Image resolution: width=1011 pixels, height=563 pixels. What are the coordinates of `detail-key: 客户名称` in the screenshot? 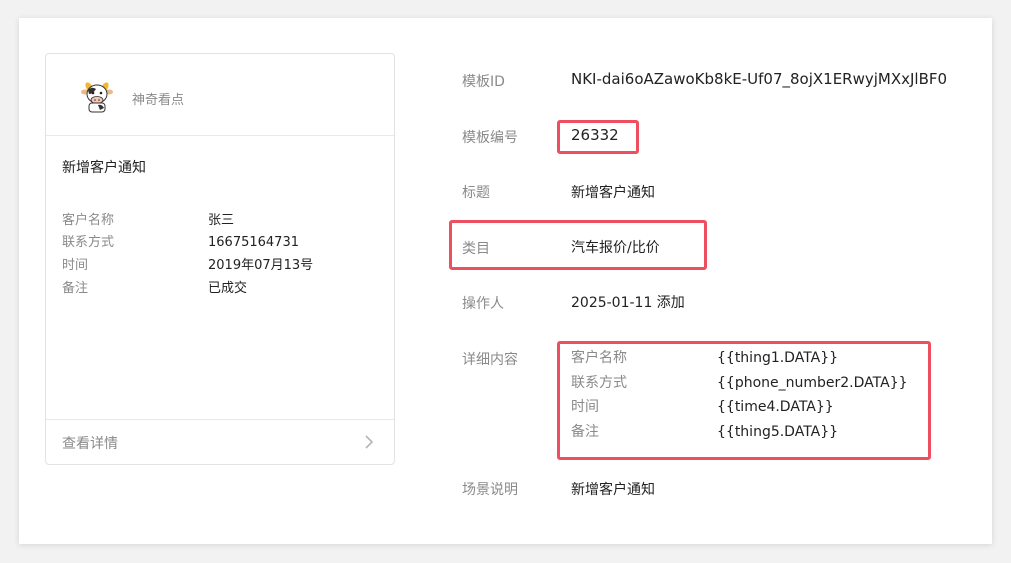 It's located at (599, 358).